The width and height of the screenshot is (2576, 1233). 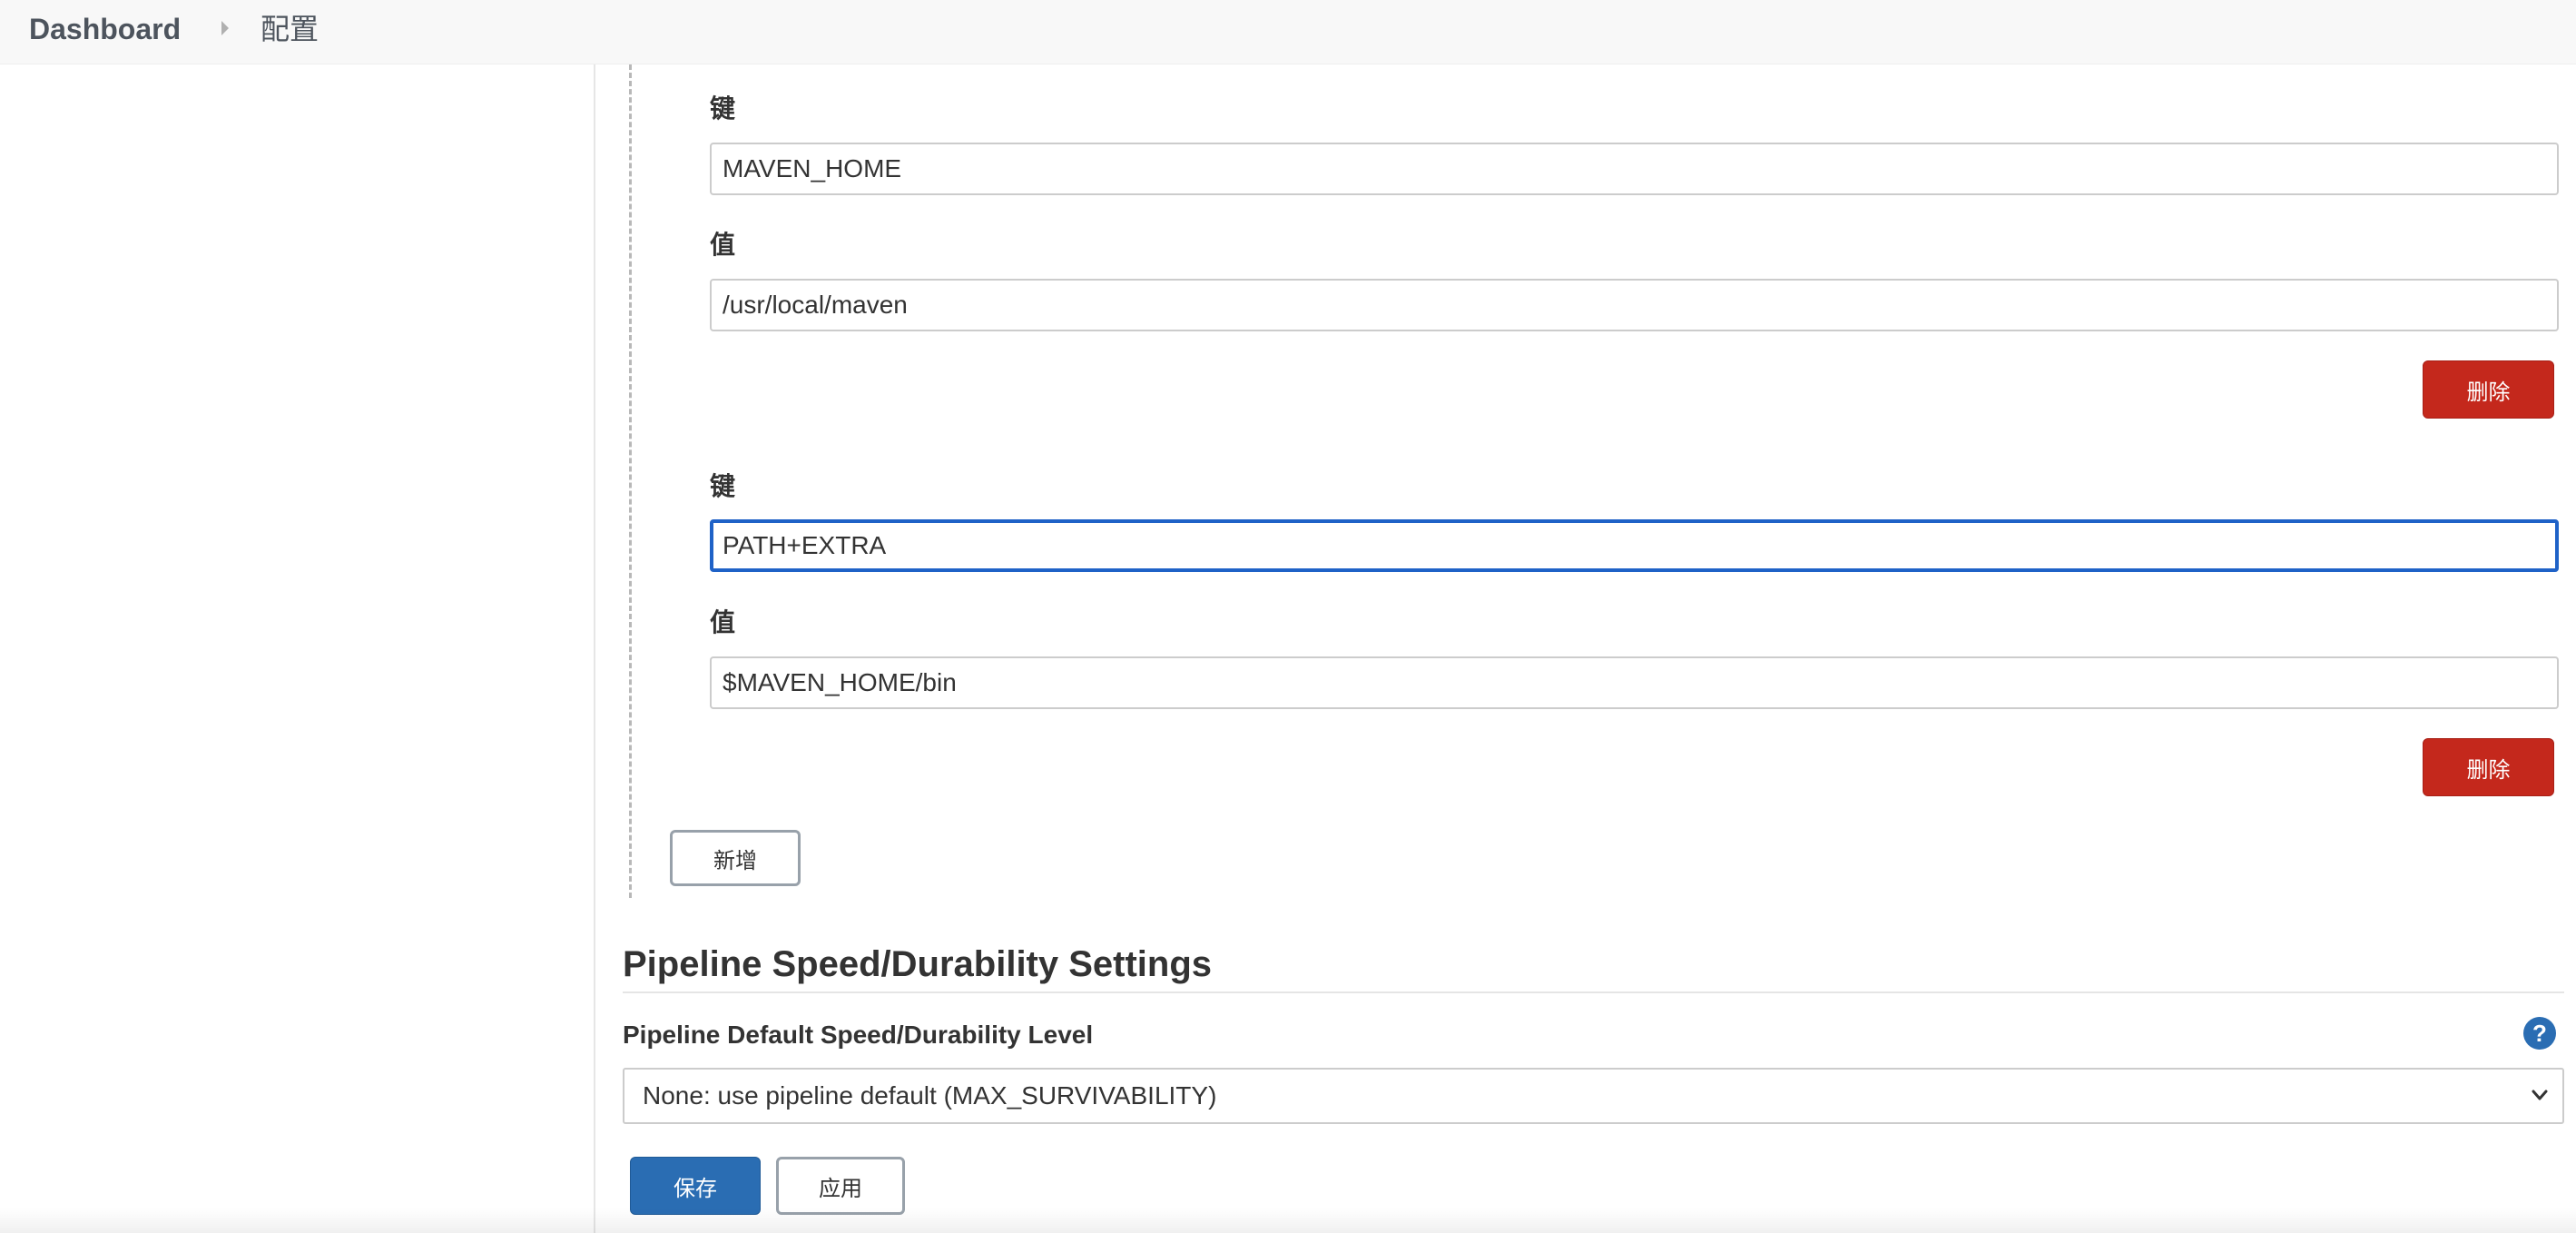 What do you see at coordinates (1288, 32) in the screenshot?
I see `breadcrumb-bar: Dashboard 配置` at bounding box center [1288, 32].